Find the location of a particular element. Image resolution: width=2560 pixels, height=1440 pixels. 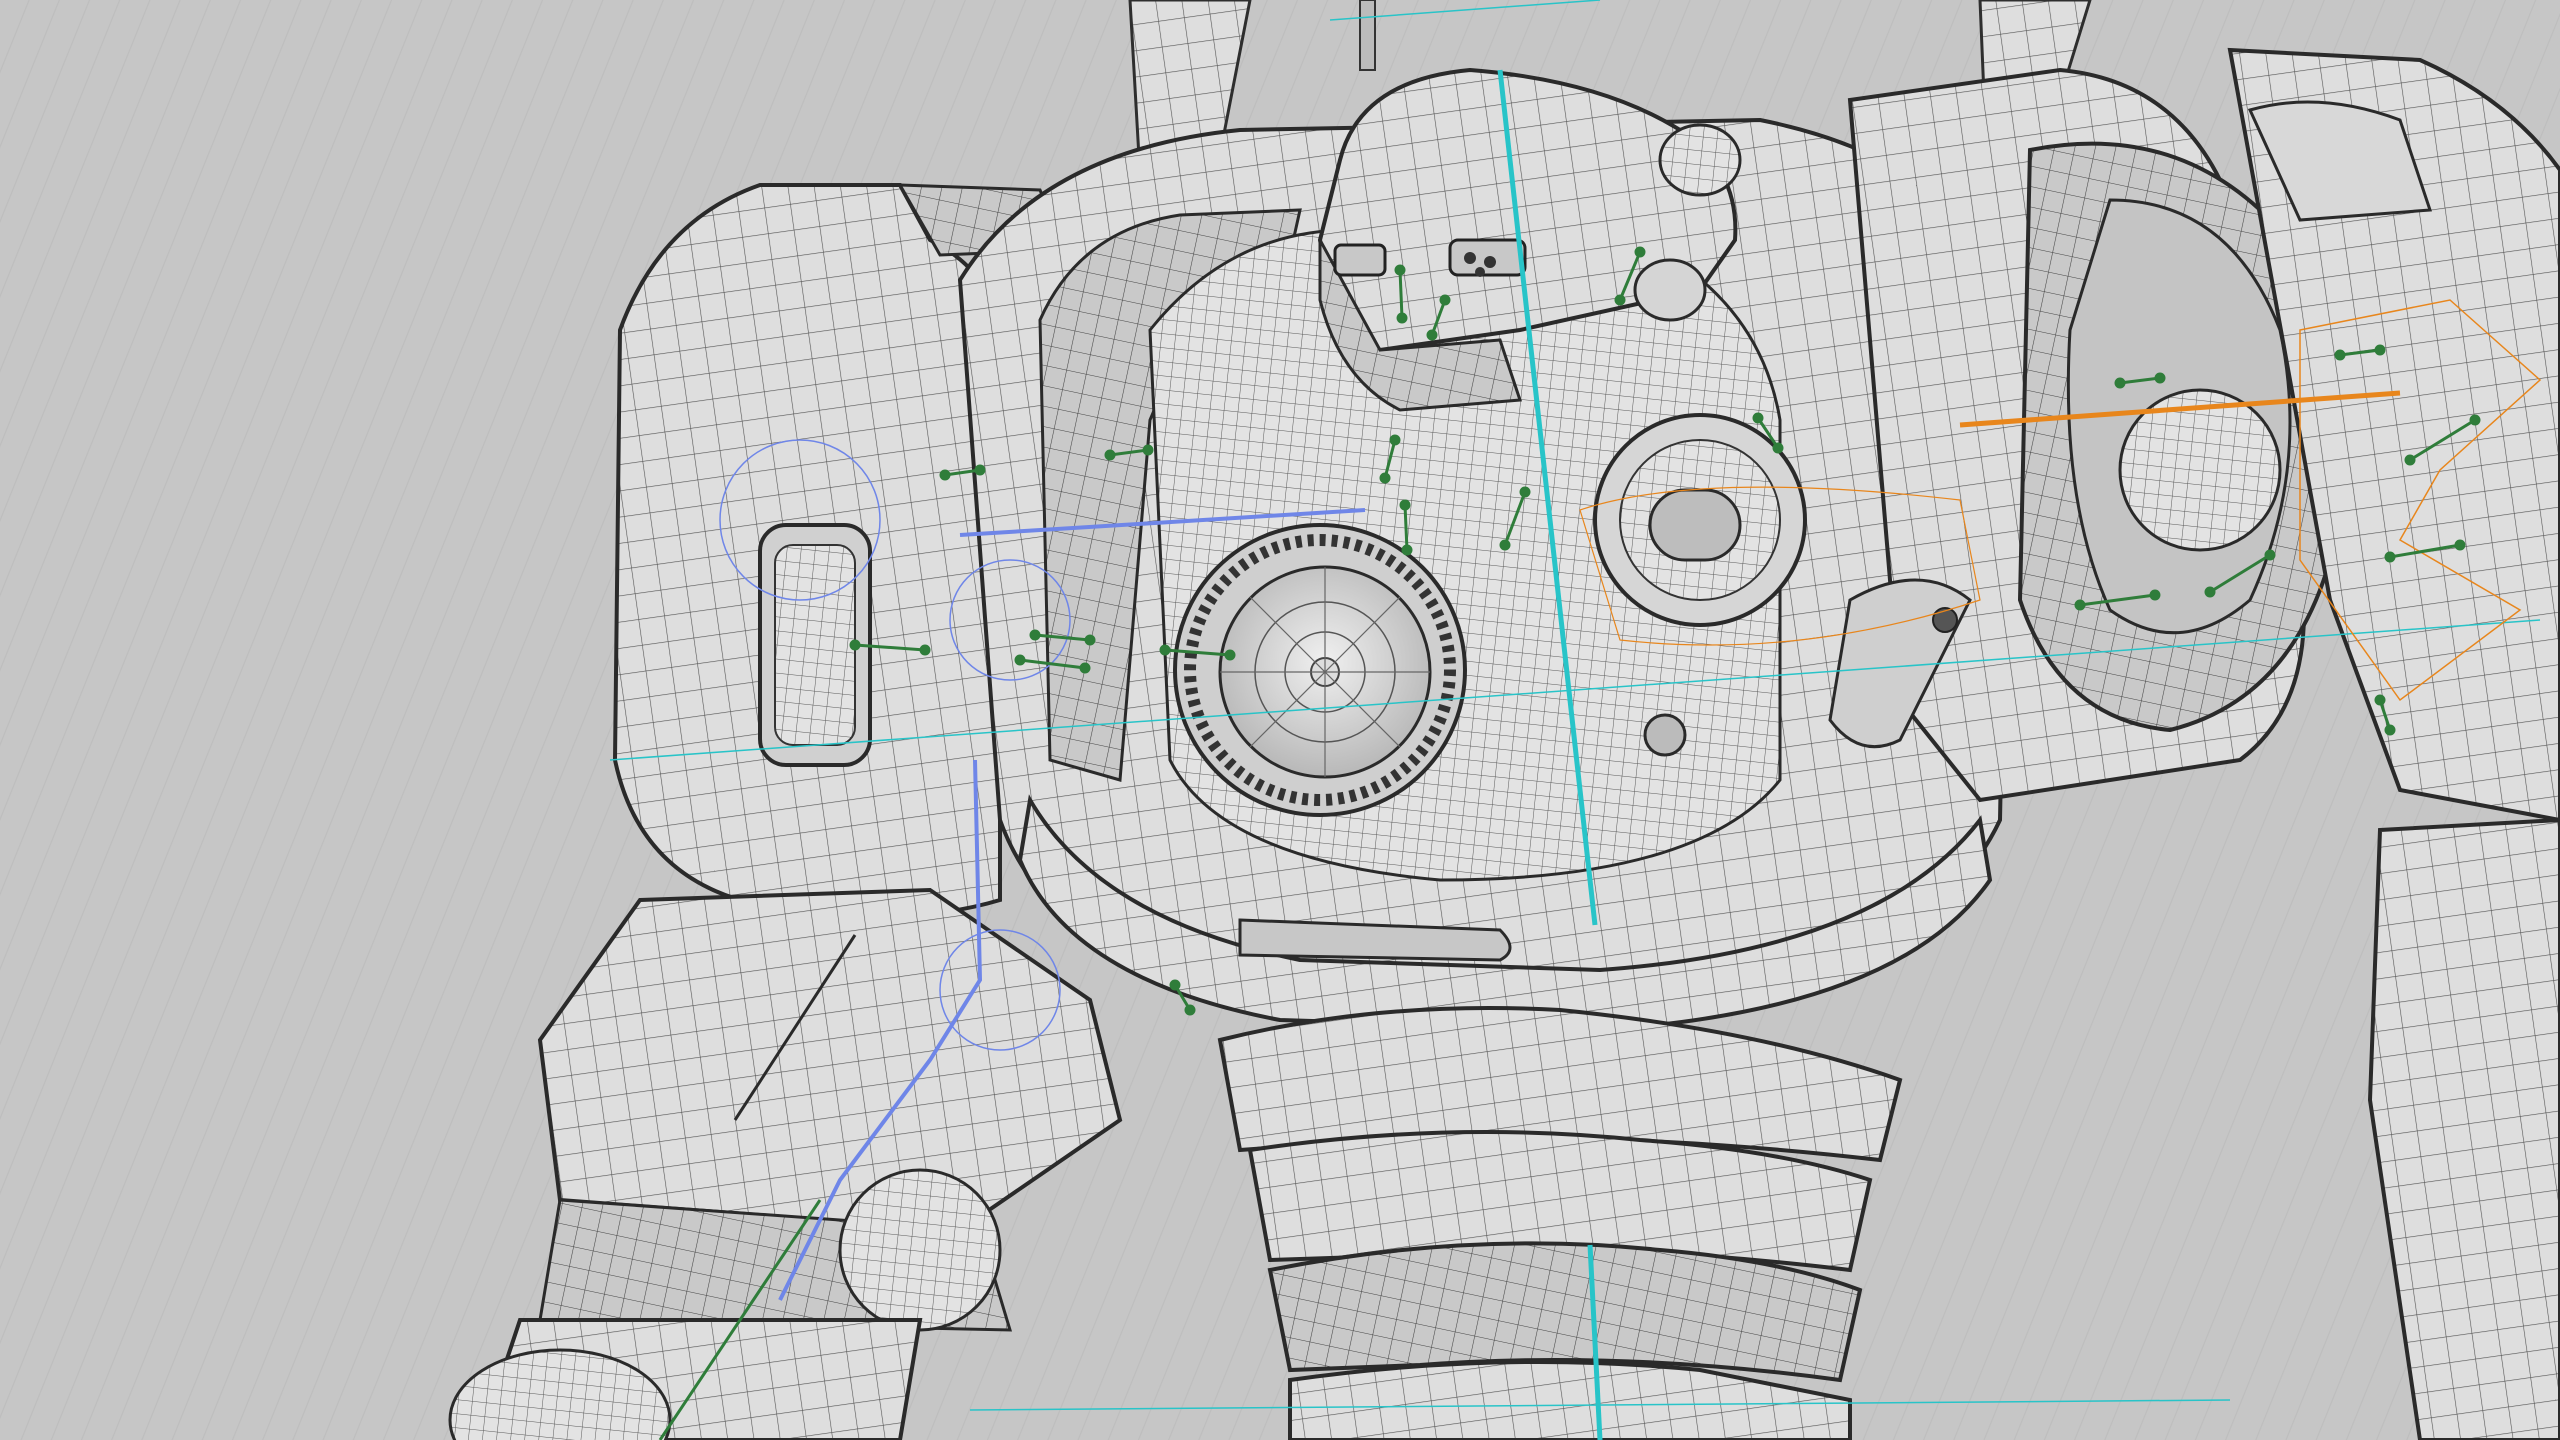

chest-turbine is located at coordinates (1320, 670).